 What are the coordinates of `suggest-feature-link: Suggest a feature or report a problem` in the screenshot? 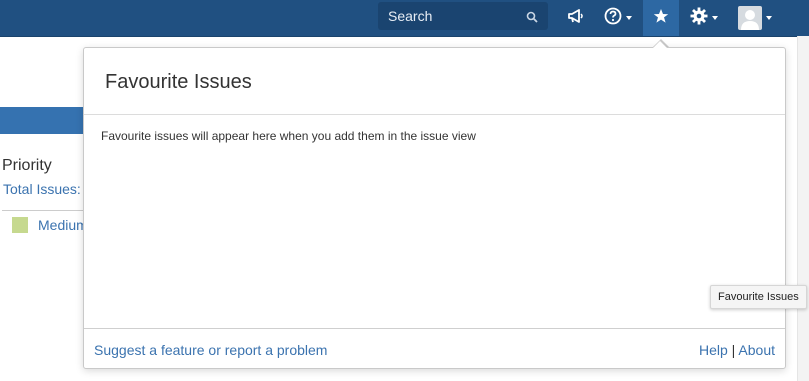 It's located at (210, 350).